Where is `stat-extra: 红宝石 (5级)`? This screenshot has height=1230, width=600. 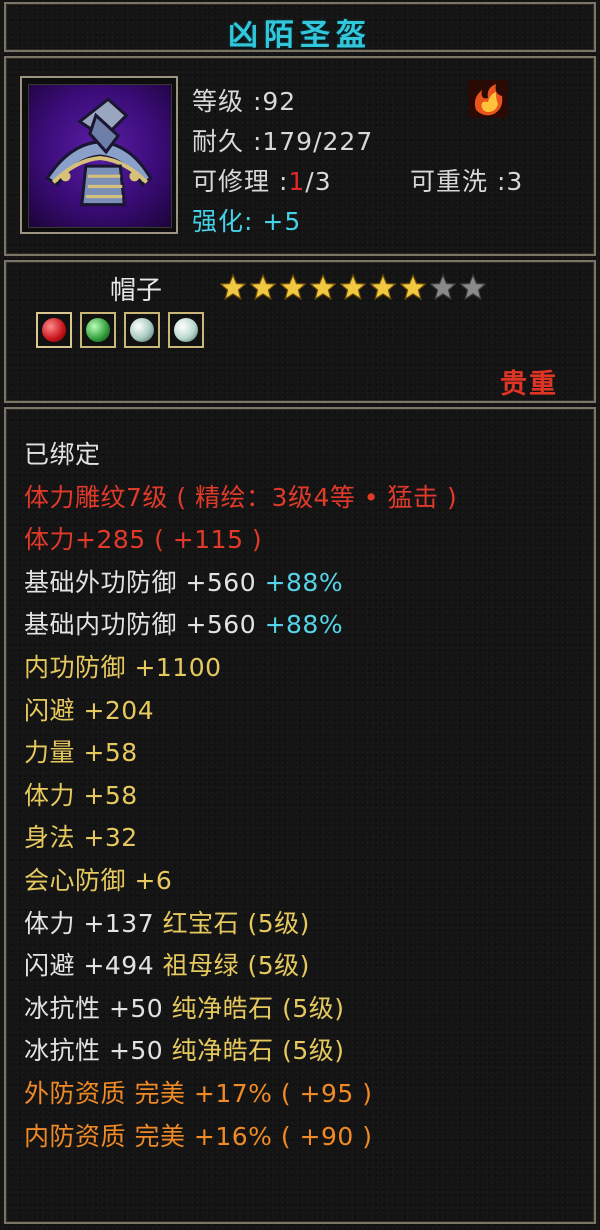
stat-extra: 红宝石 (5级) is located at coordinates (236, 923).